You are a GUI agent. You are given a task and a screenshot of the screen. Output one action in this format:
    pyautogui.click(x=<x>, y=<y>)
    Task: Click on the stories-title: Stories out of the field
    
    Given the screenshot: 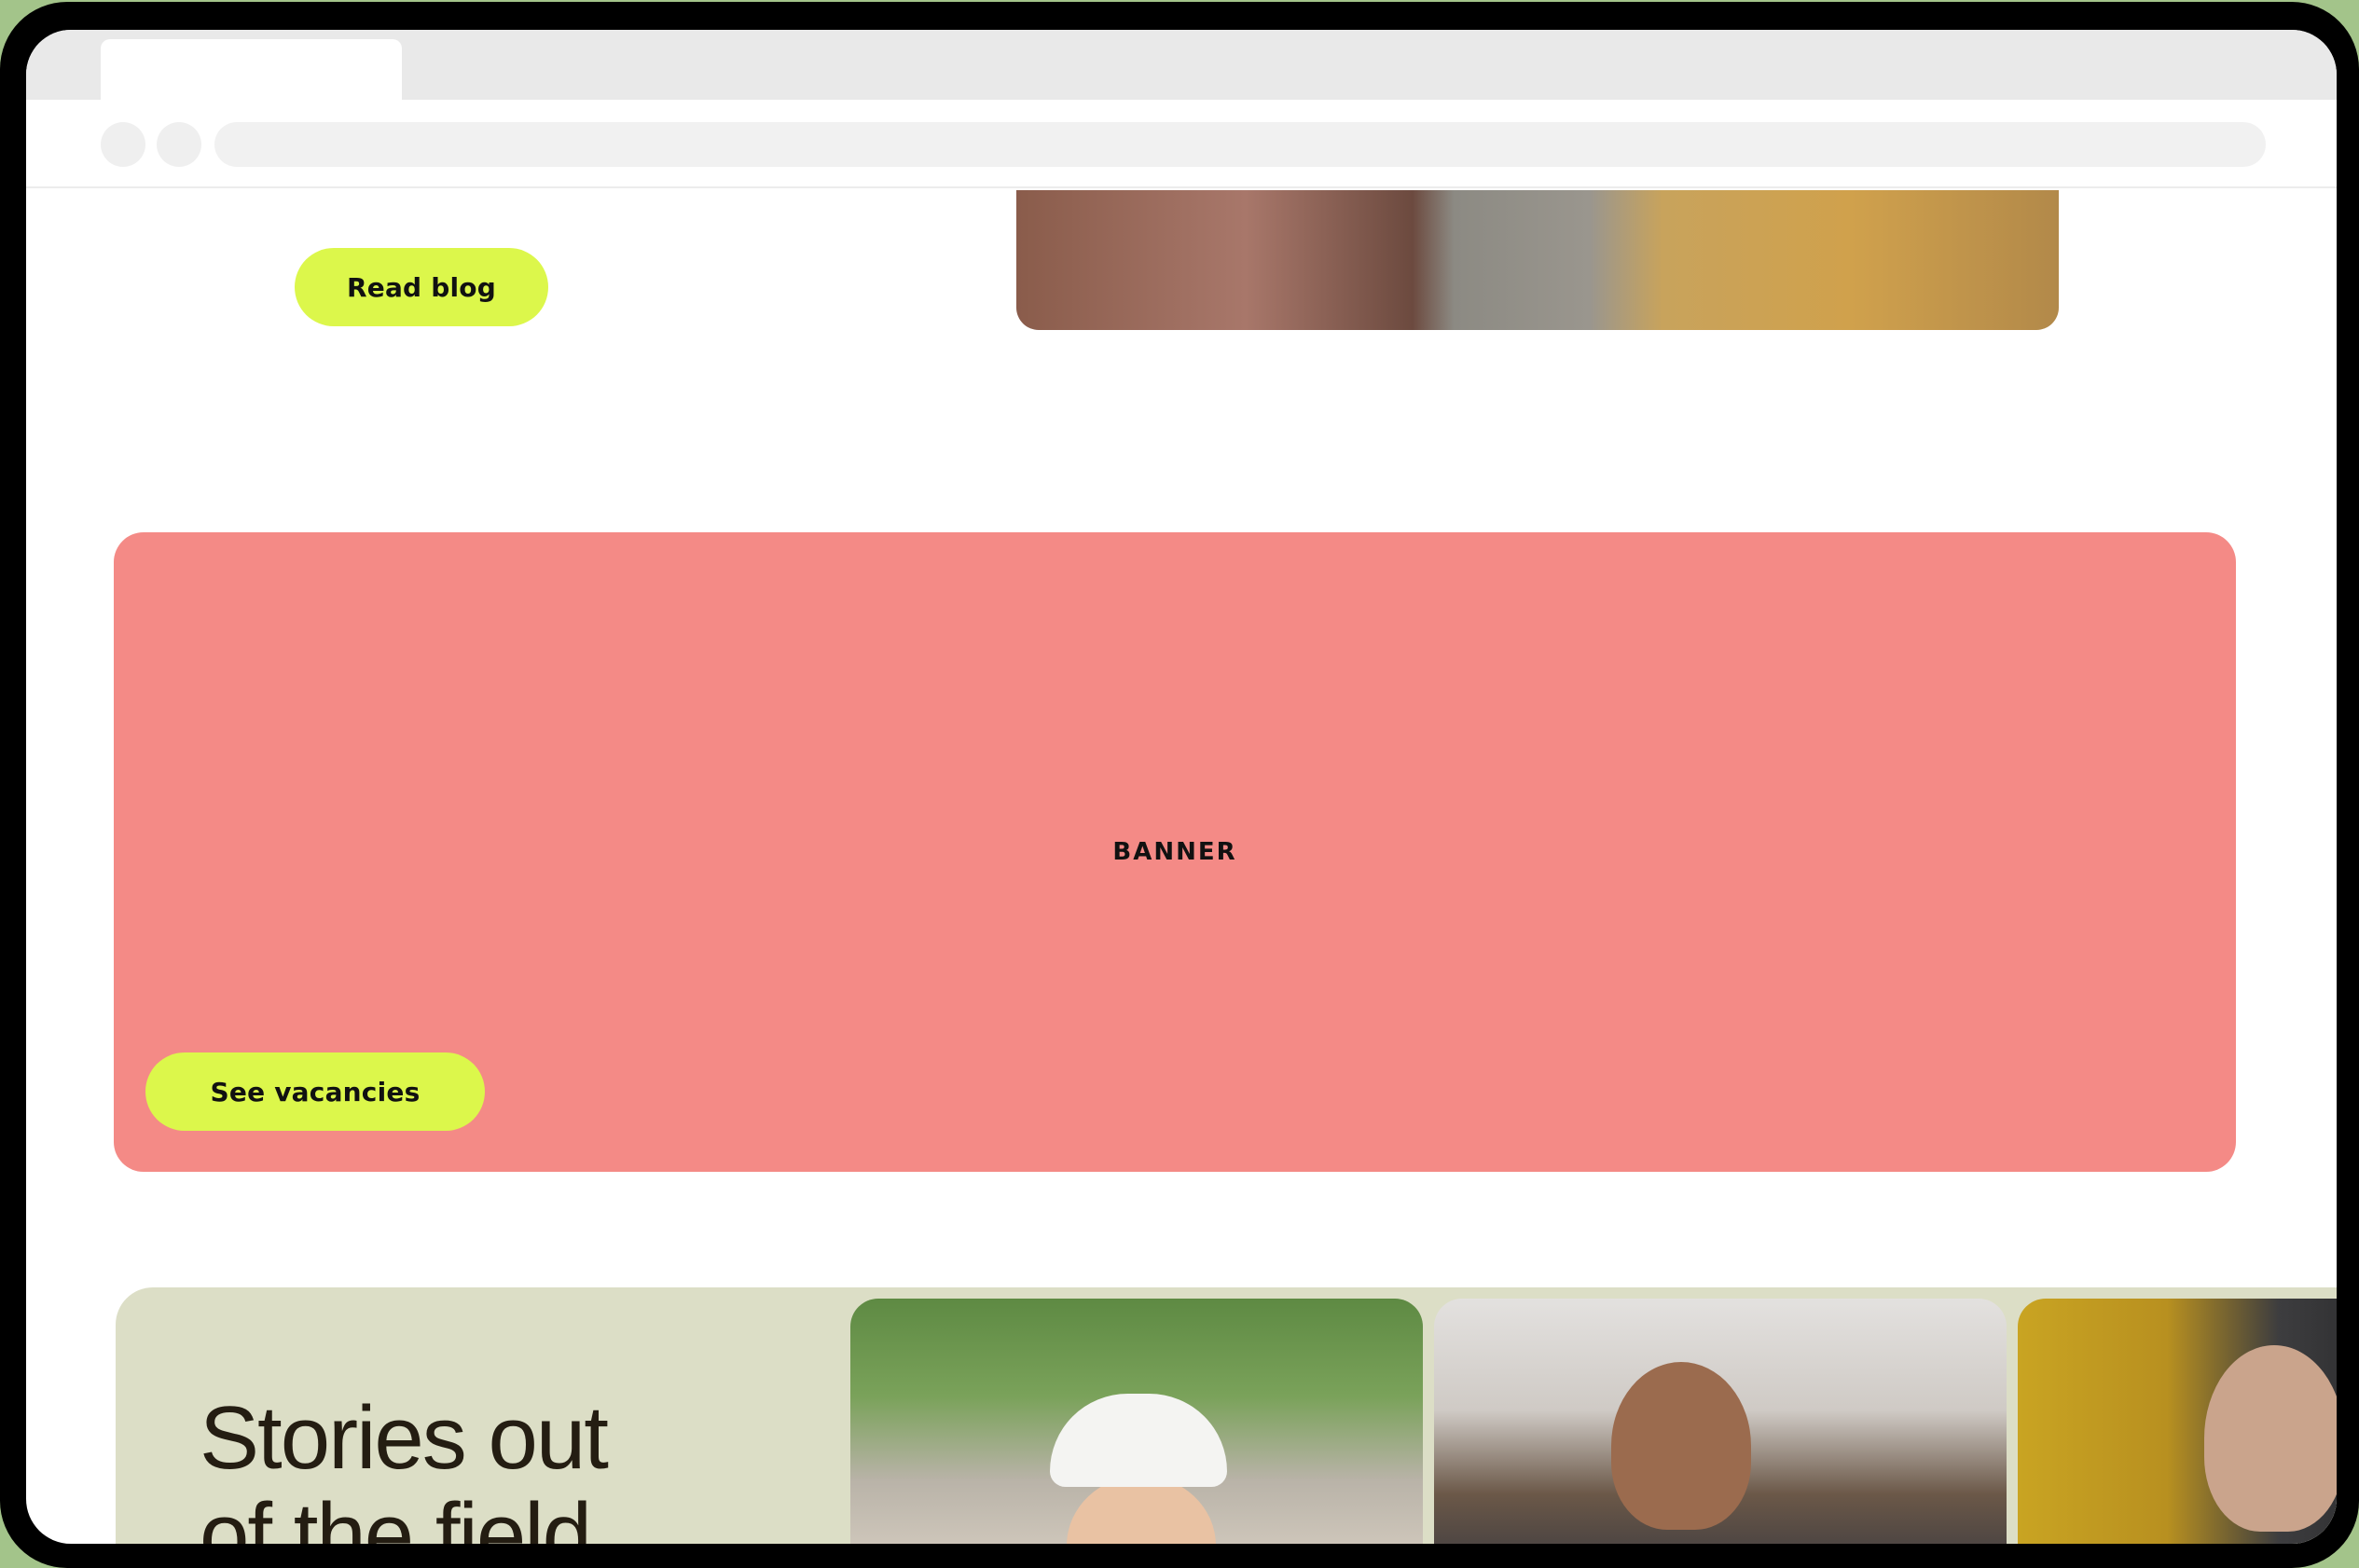 What is the action you would take?
    pyautogui.click(x=489, y=1466)
    